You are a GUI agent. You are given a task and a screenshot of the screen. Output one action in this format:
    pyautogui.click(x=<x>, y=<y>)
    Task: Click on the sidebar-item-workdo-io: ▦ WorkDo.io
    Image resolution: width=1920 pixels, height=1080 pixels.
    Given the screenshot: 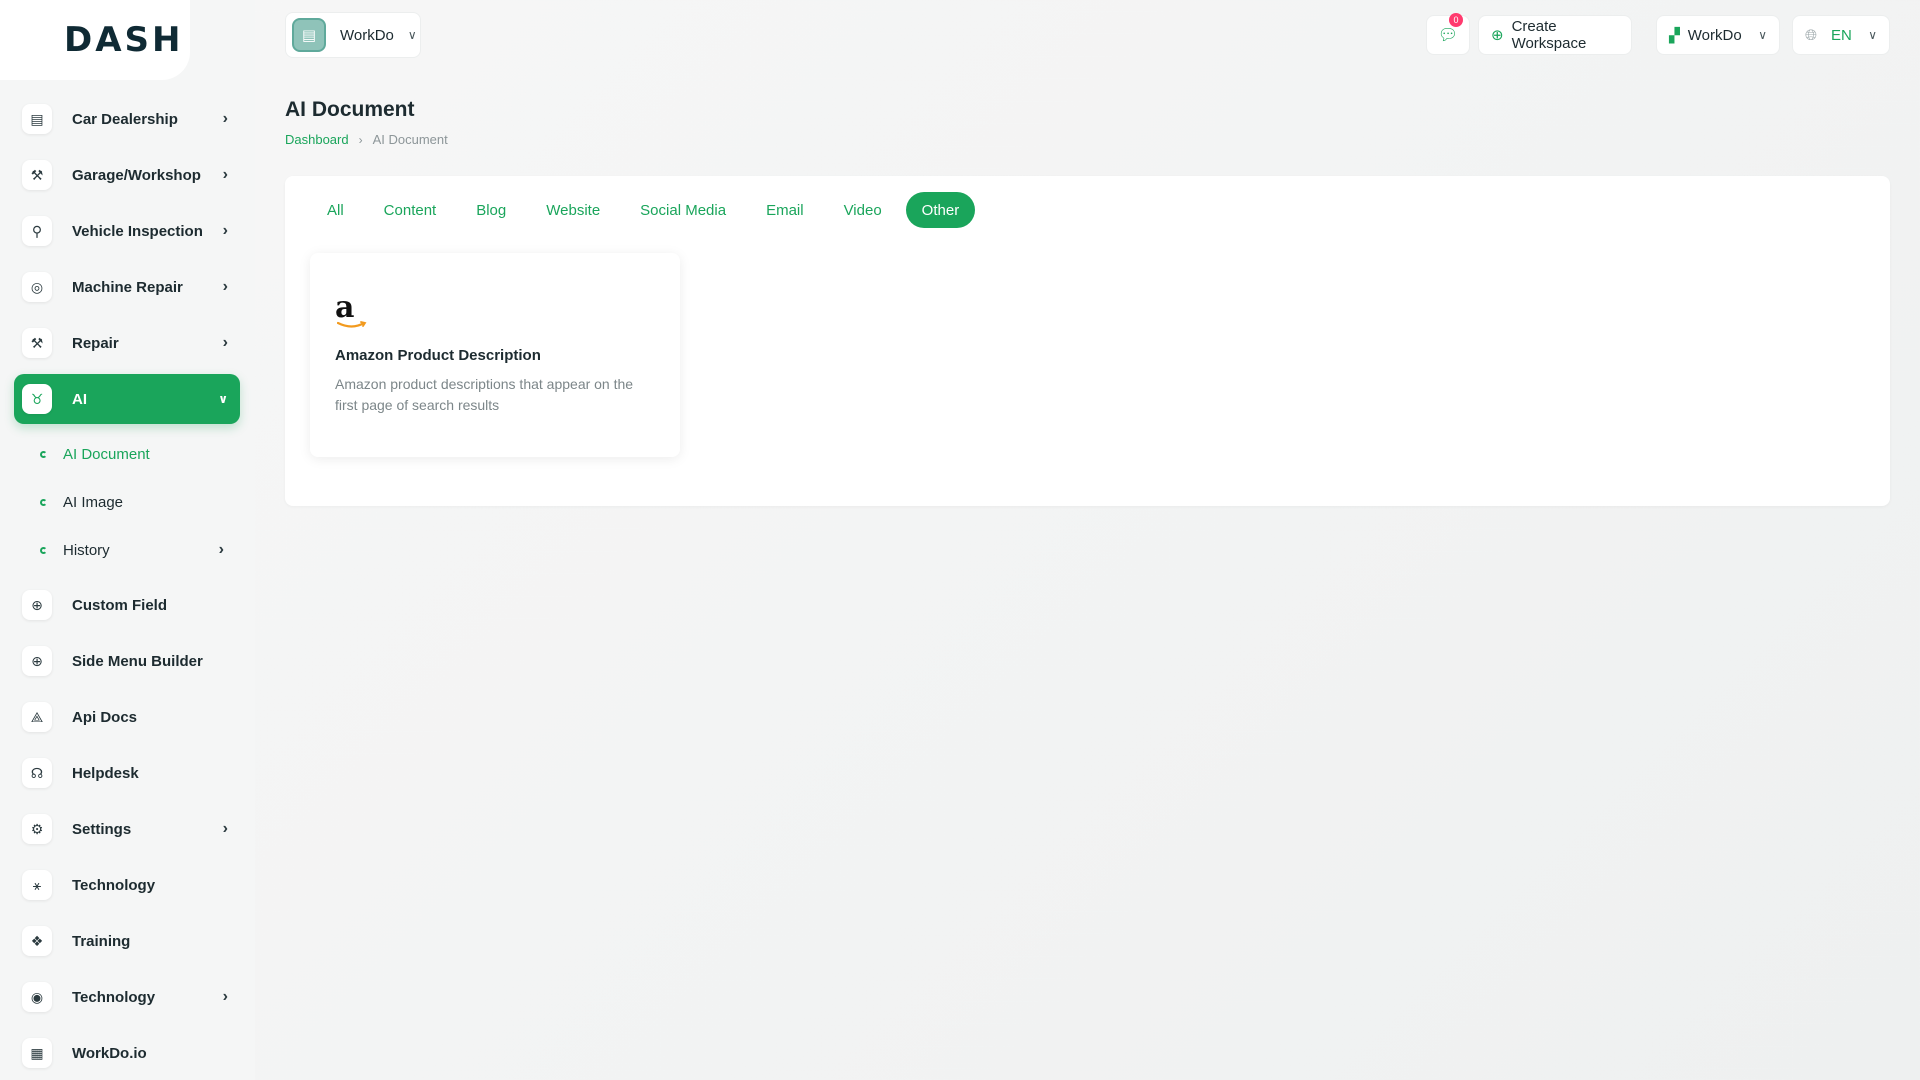 What is the action you would take?
    pyautogui.click(x=127, y=1053)
    